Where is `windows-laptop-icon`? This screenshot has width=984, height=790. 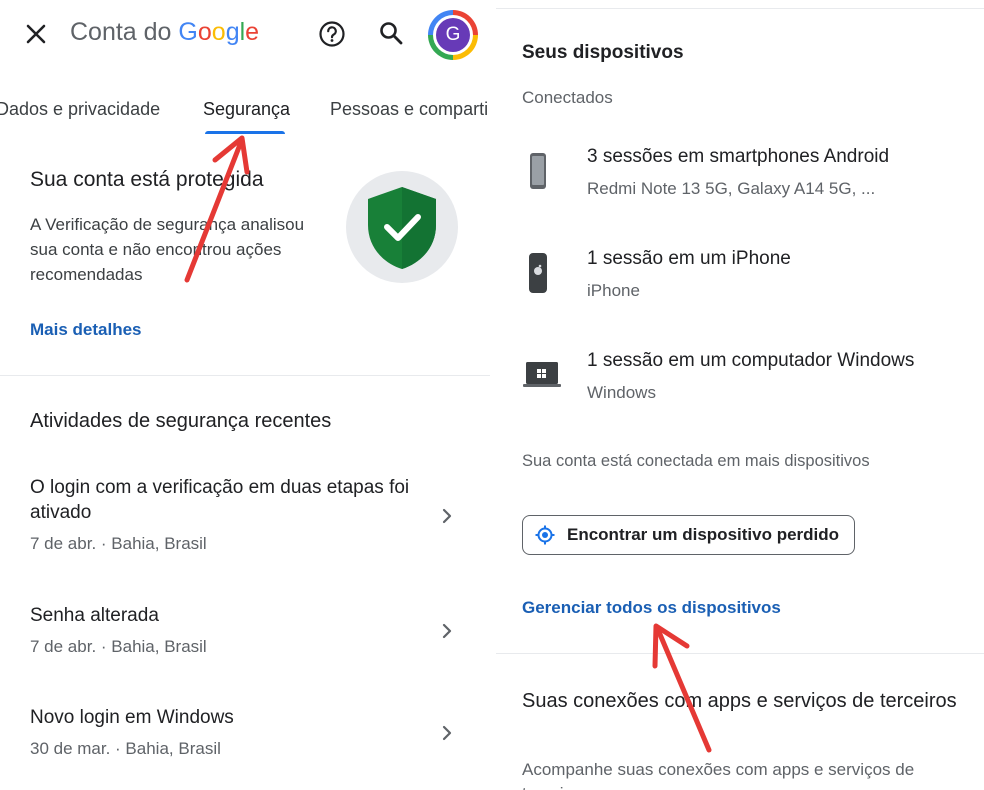
windows-laptop-icon is located at coordinates (542, 374).